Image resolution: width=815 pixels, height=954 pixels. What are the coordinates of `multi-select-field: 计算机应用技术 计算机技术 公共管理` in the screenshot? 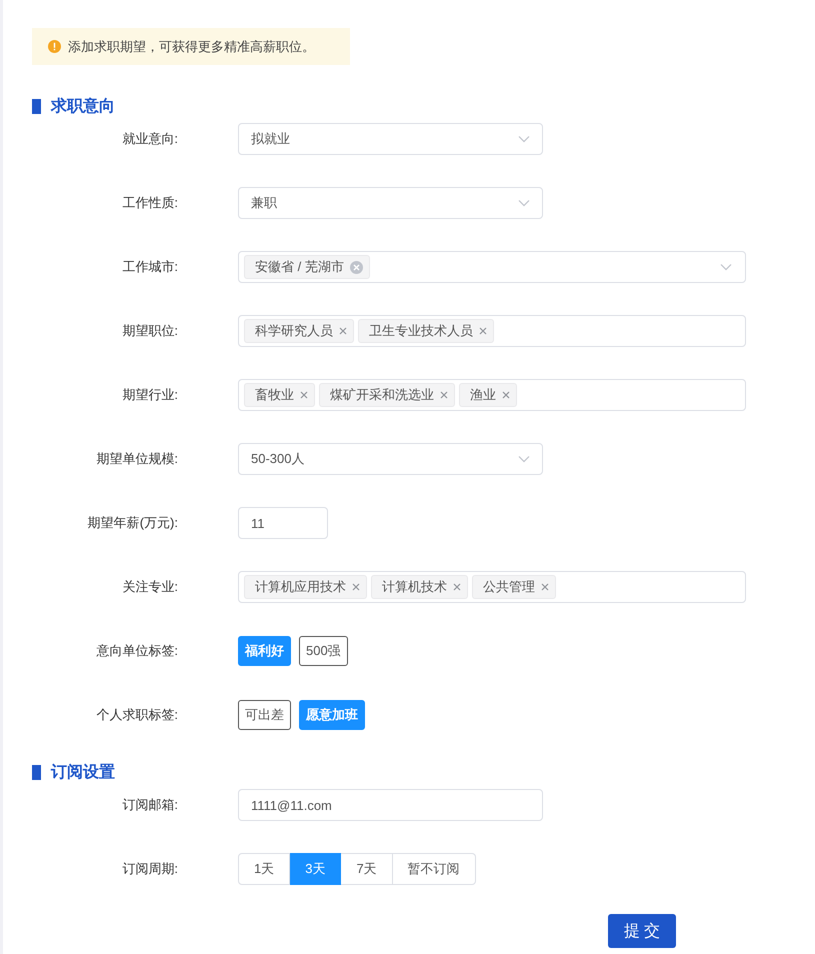 It's located at (492, 587).